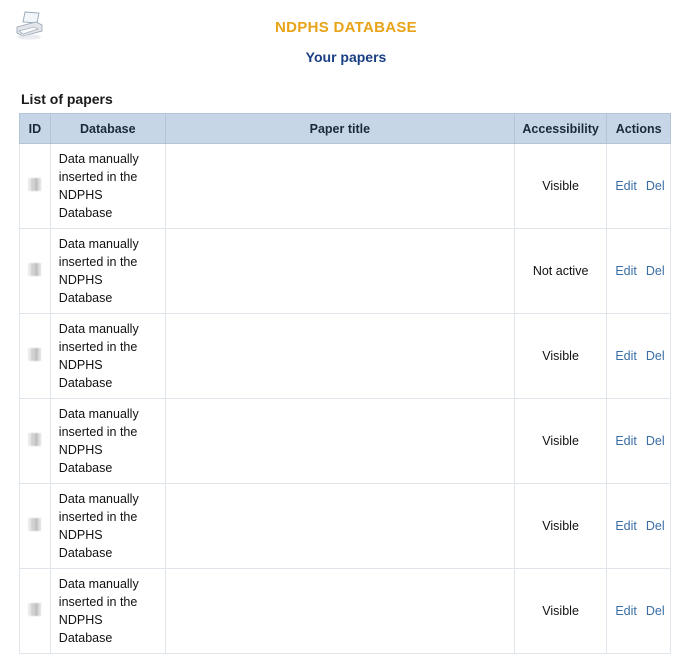 This screenshot has height=654, width=692. Describe the element at coordinates (339, 128) in the screenshot. I see `column-header-paper-title: Paper title` at that location.